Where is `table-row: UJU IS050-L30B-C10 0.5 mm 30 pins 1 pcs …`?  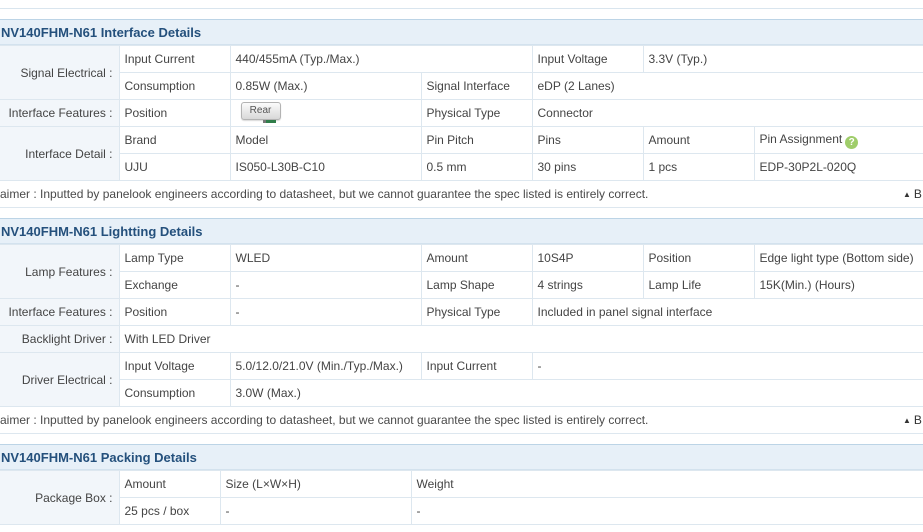 table-row: UJU IS050-L30B-C10 0.5 mm 30 pins 1 pcs … is located at coordinates (461, 167).